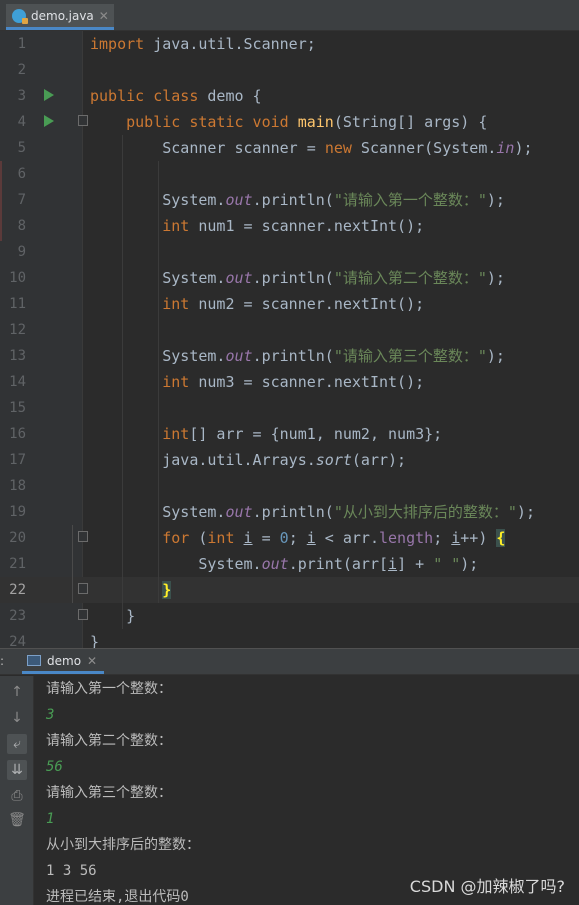 The image size is (579, 905). I want to click on code-line: 10 System.out.println("请输入第二个整数：");, so click(289, 278).